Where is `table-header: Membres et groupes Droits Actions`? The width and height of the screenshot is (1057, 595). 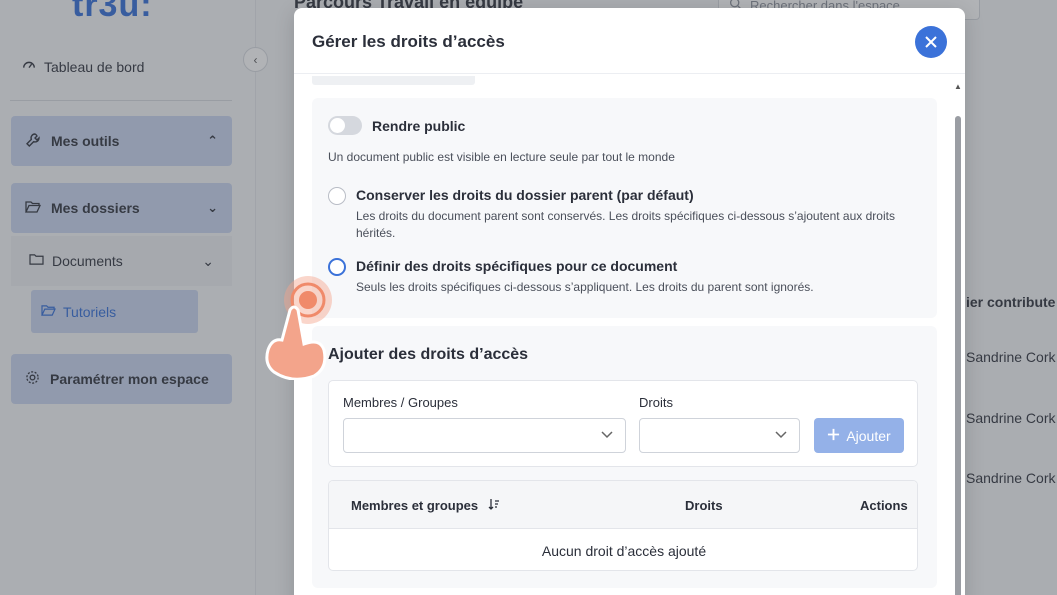 table-header: Membres et groupes Droits Actions is located at coordinates (623, 505).